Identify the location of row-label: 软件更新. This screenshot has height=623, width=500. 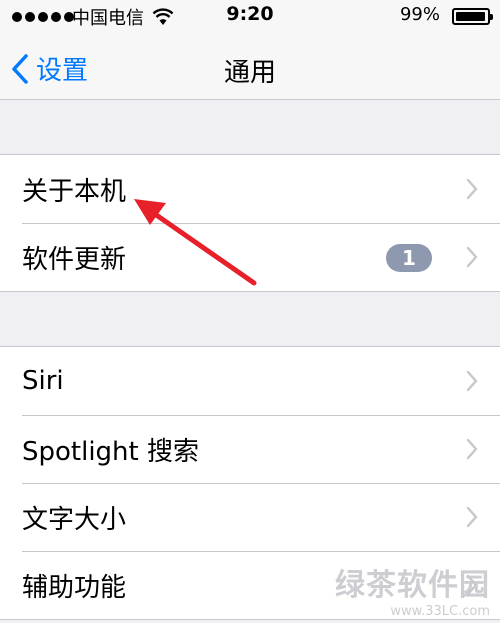
(74, 259).